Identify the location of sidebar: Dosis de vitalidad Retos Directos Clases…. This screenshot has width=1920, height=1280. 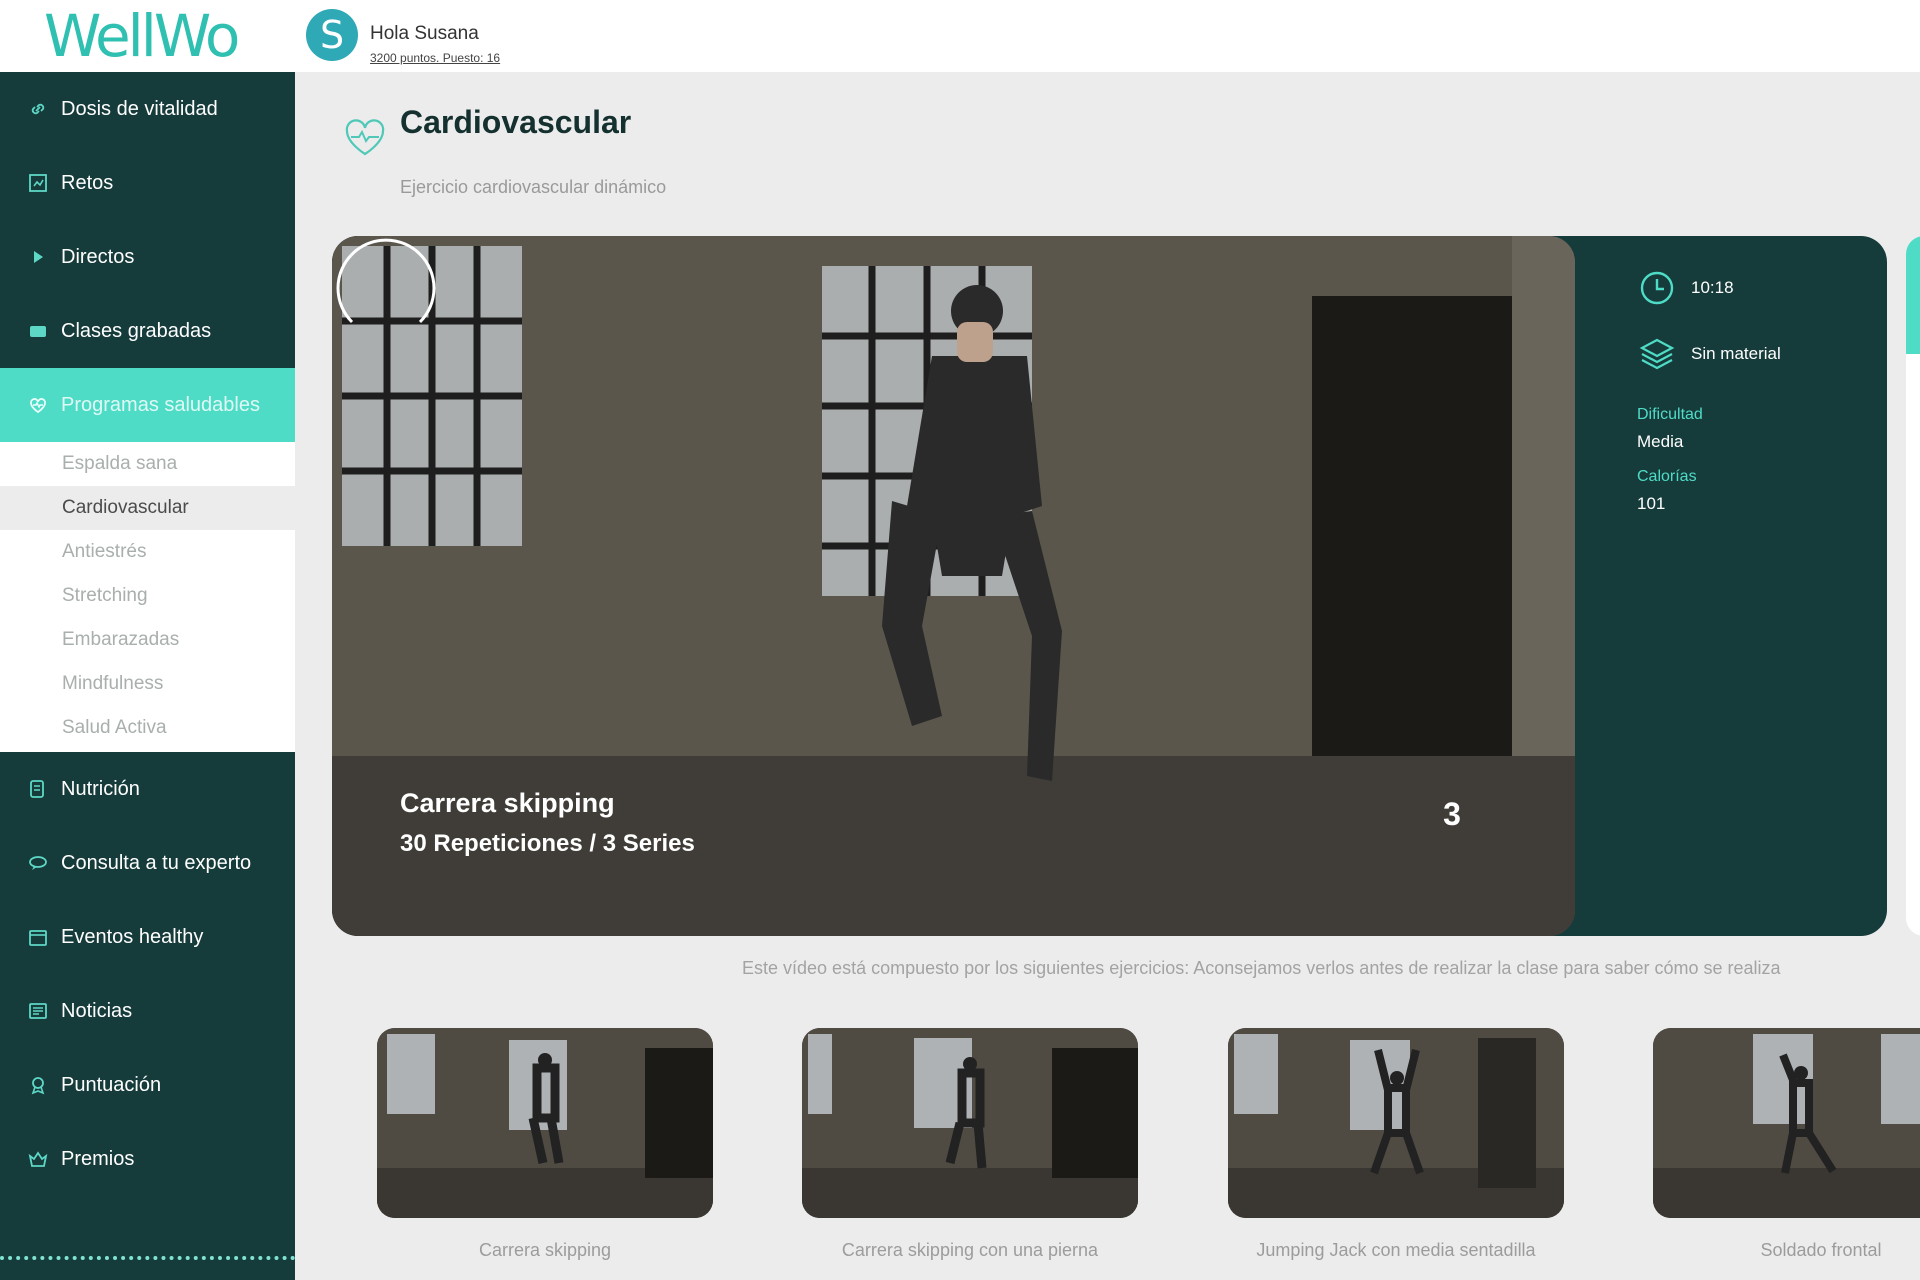
(147, 676).